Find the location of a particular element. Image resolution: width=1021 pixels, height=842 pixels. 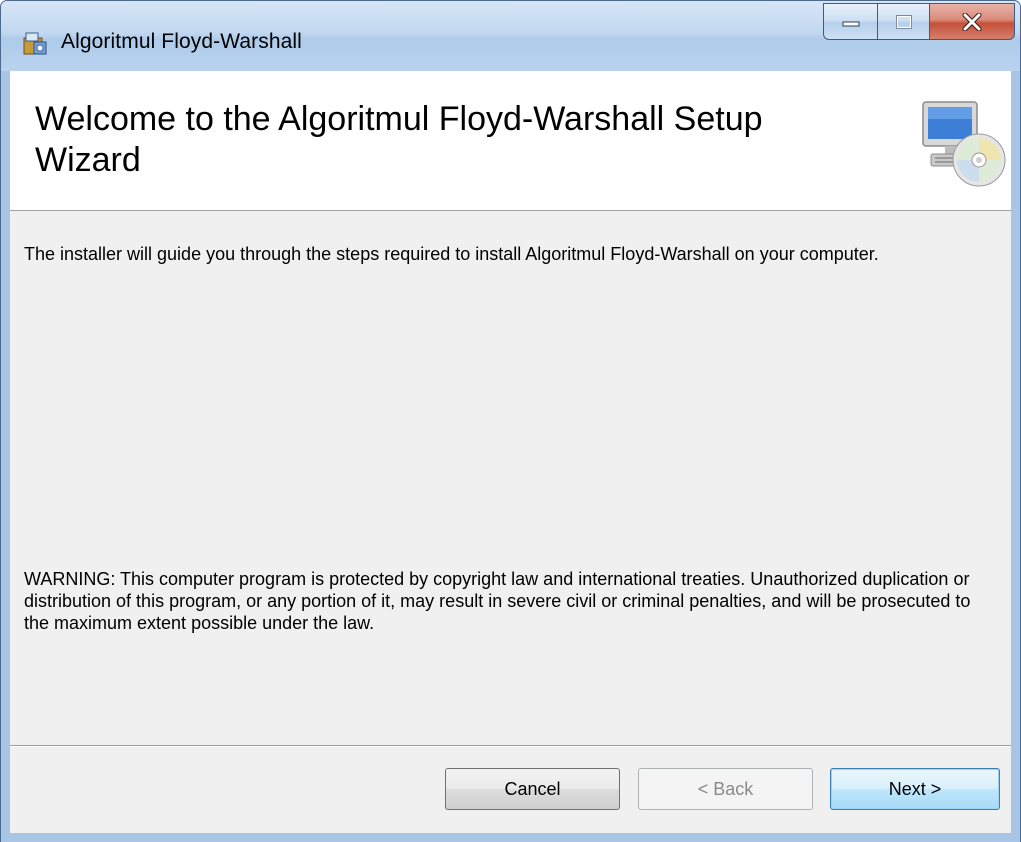

minimize-icon is located at coordinates (850, 23).